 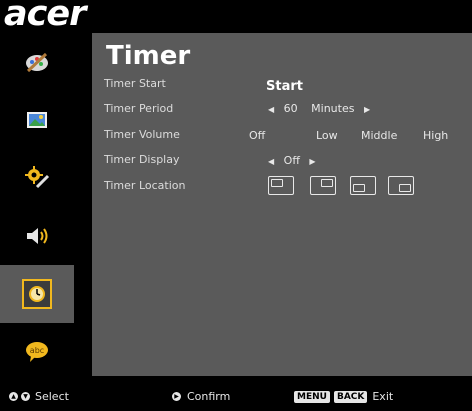 I want to click on sidebar-item-timer, so click(x=37, y=294).